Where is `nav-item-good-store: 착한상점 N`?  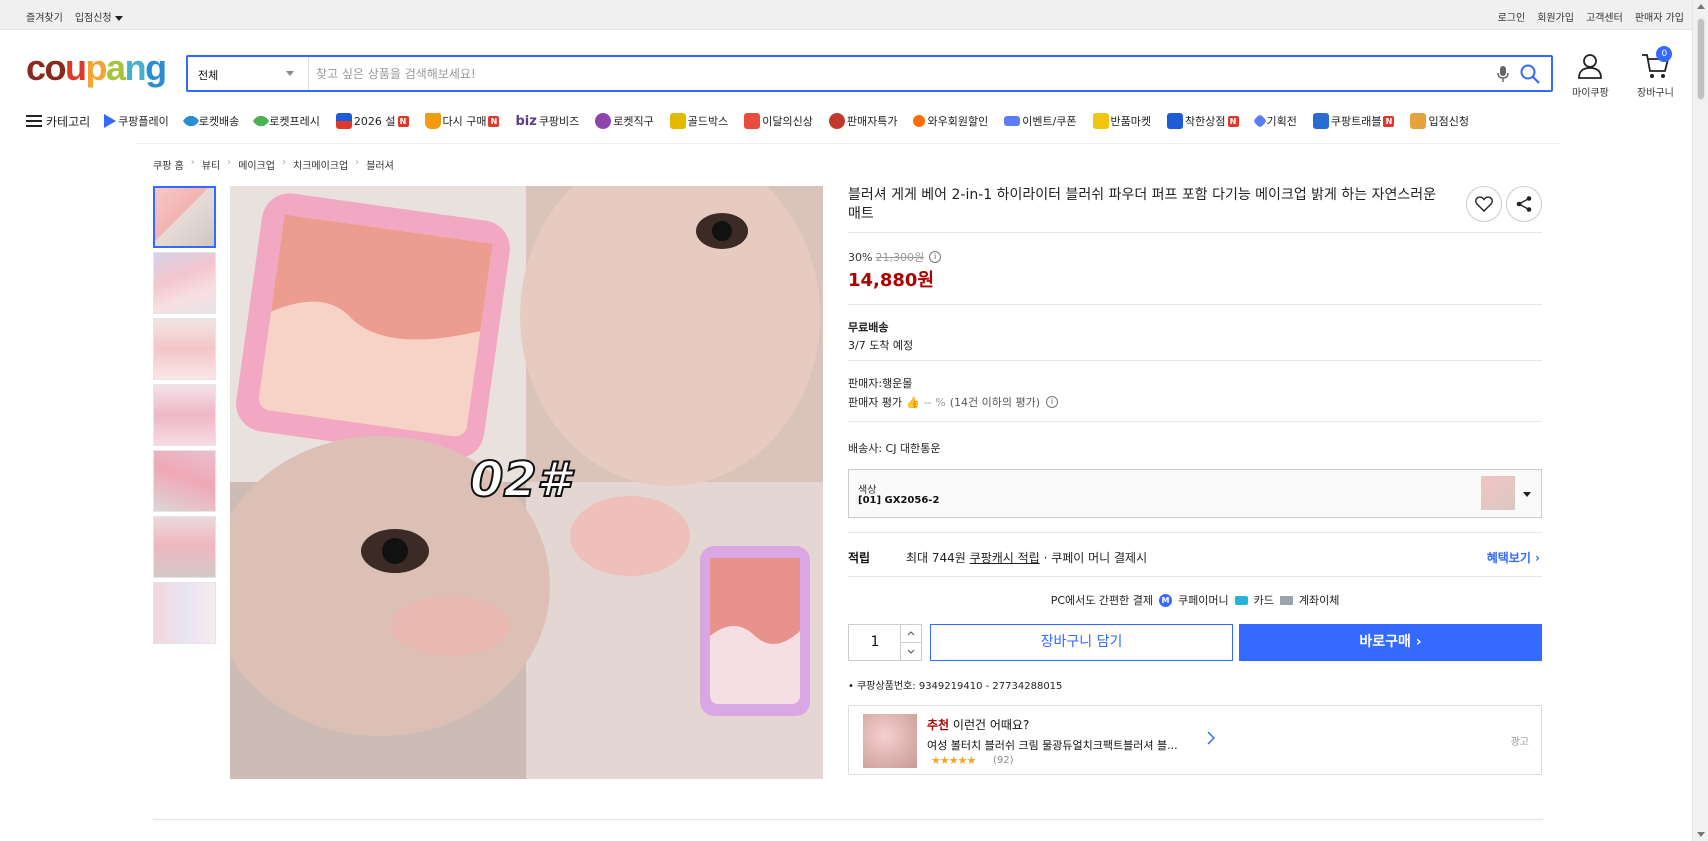 nav-item-good-store: 착한상점 N is located at coordinates (1203, 121).